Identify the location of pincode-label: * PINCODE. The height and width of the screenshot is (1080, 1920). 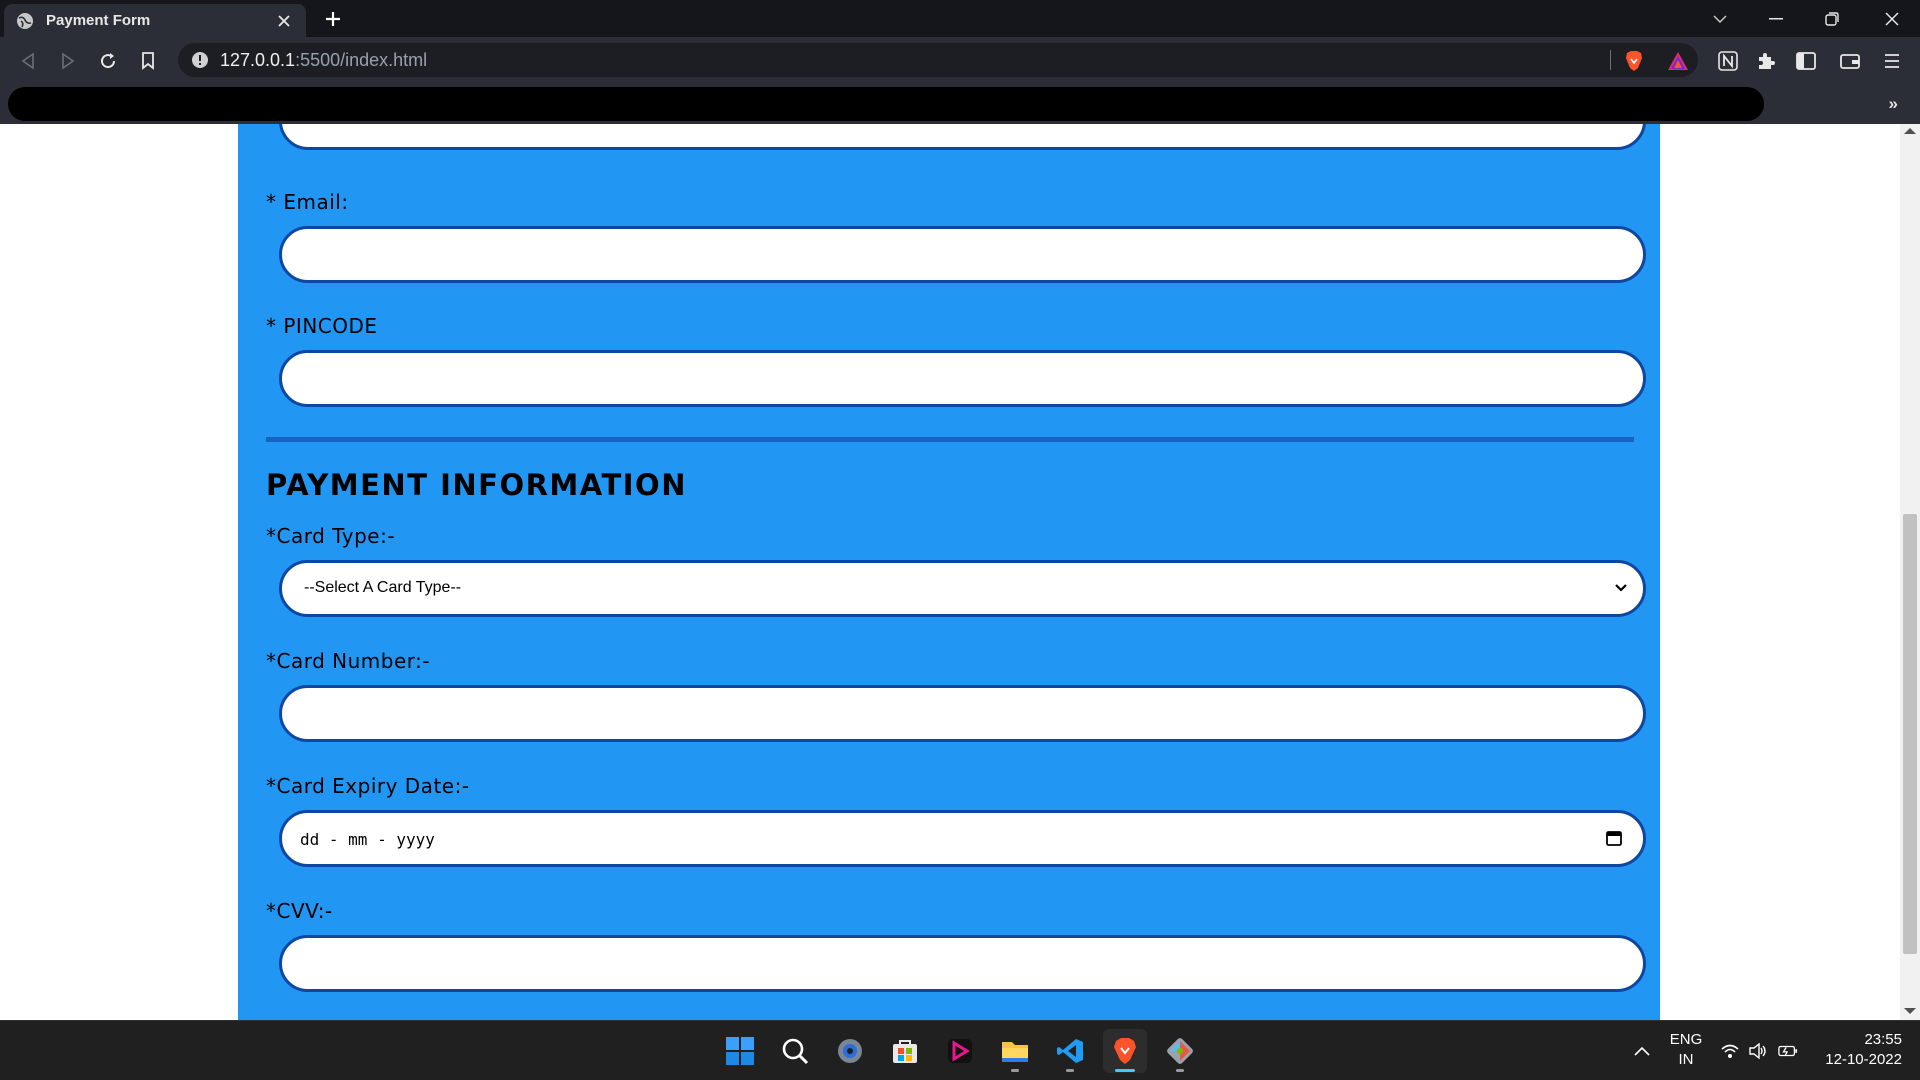
(322, 326).